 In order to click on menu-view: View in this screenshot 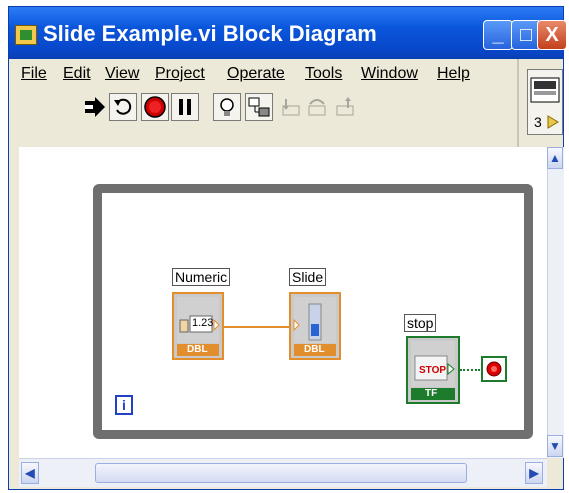, I will do `click(122, 74)`.